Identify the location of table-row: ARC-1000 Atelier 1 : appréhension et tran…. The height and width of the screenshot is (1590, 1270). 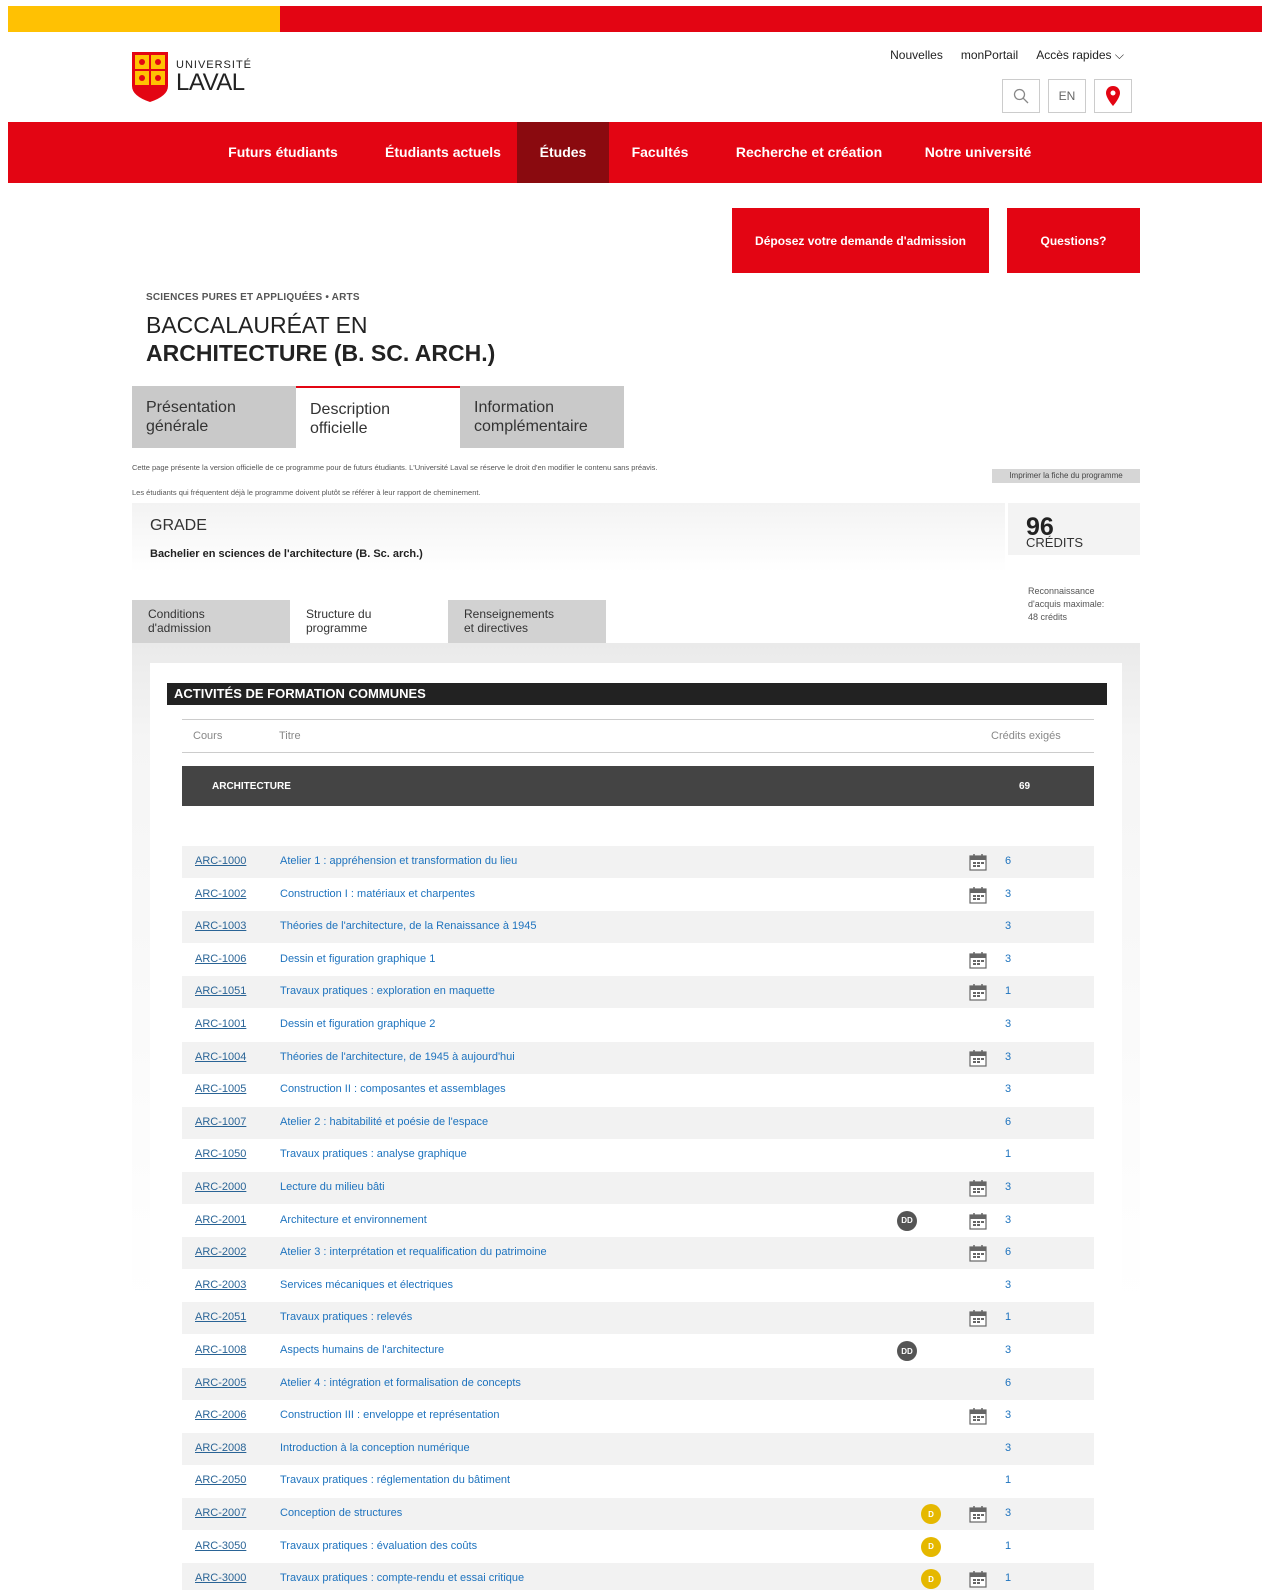
(638, 862).